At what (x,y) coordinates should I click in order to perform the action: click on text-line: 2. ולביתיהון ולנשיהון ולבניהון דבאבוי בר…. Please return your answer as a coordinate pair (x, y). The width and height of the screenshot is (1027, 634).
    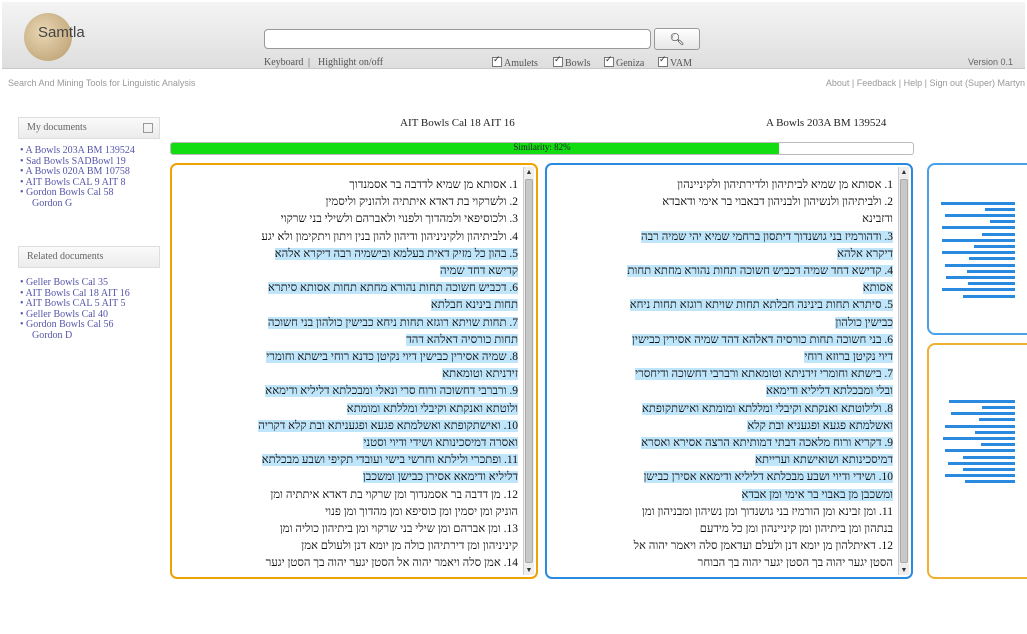
    Looking at the image, I should click on (777, 202).